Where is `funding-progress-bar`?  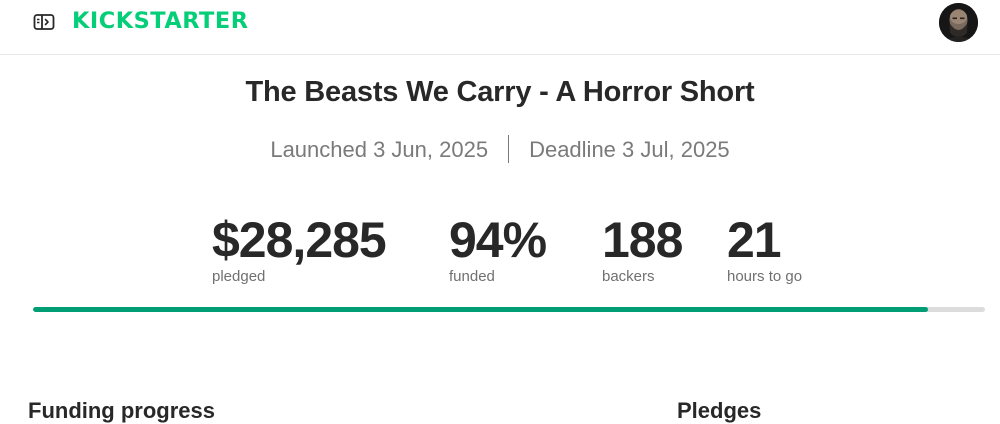 funding-progress-bar is located at coordinates (509, 309).